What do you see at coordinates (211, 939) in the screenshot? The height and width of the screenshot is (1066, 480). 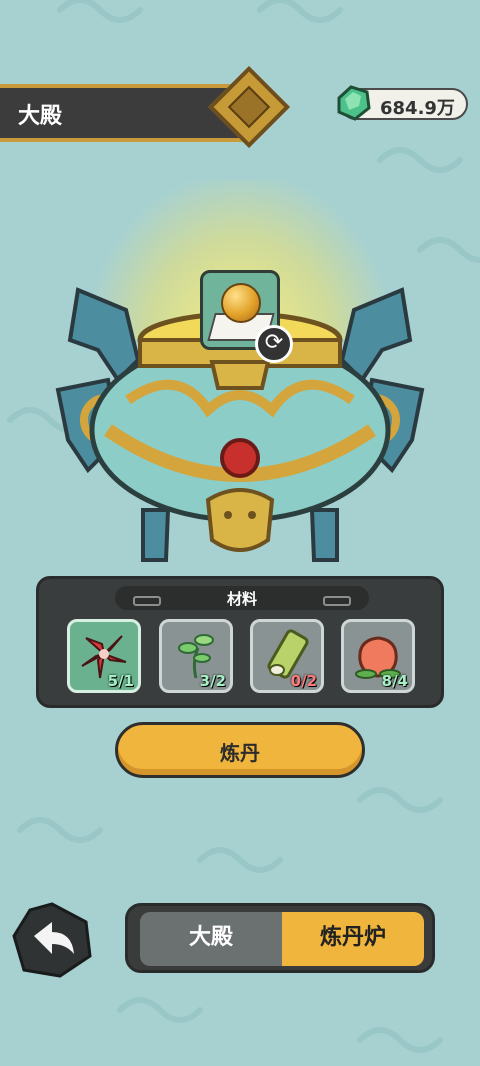 I see `tab-hall: 大殿` at bounding box center [211, 939].